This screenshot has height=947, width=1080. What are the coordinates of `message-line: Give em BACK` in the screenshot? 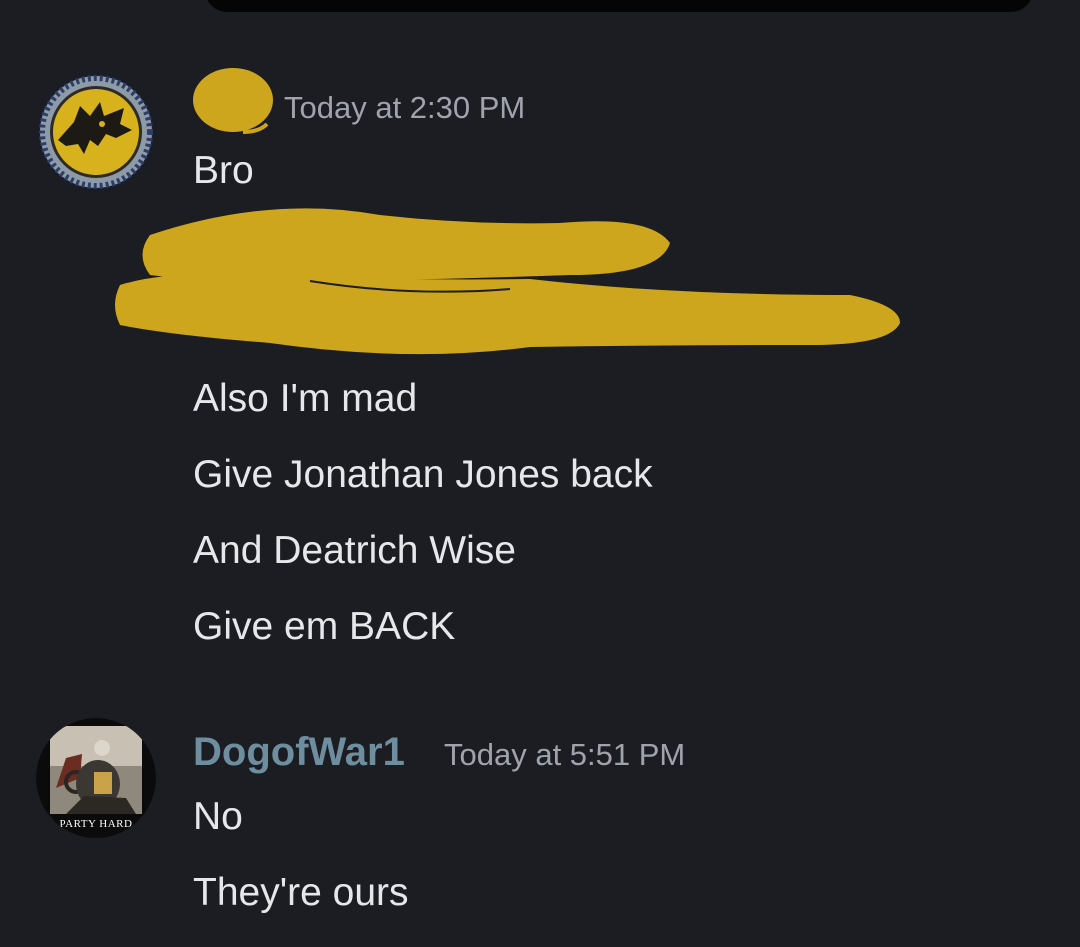 It's located at (324, 626).